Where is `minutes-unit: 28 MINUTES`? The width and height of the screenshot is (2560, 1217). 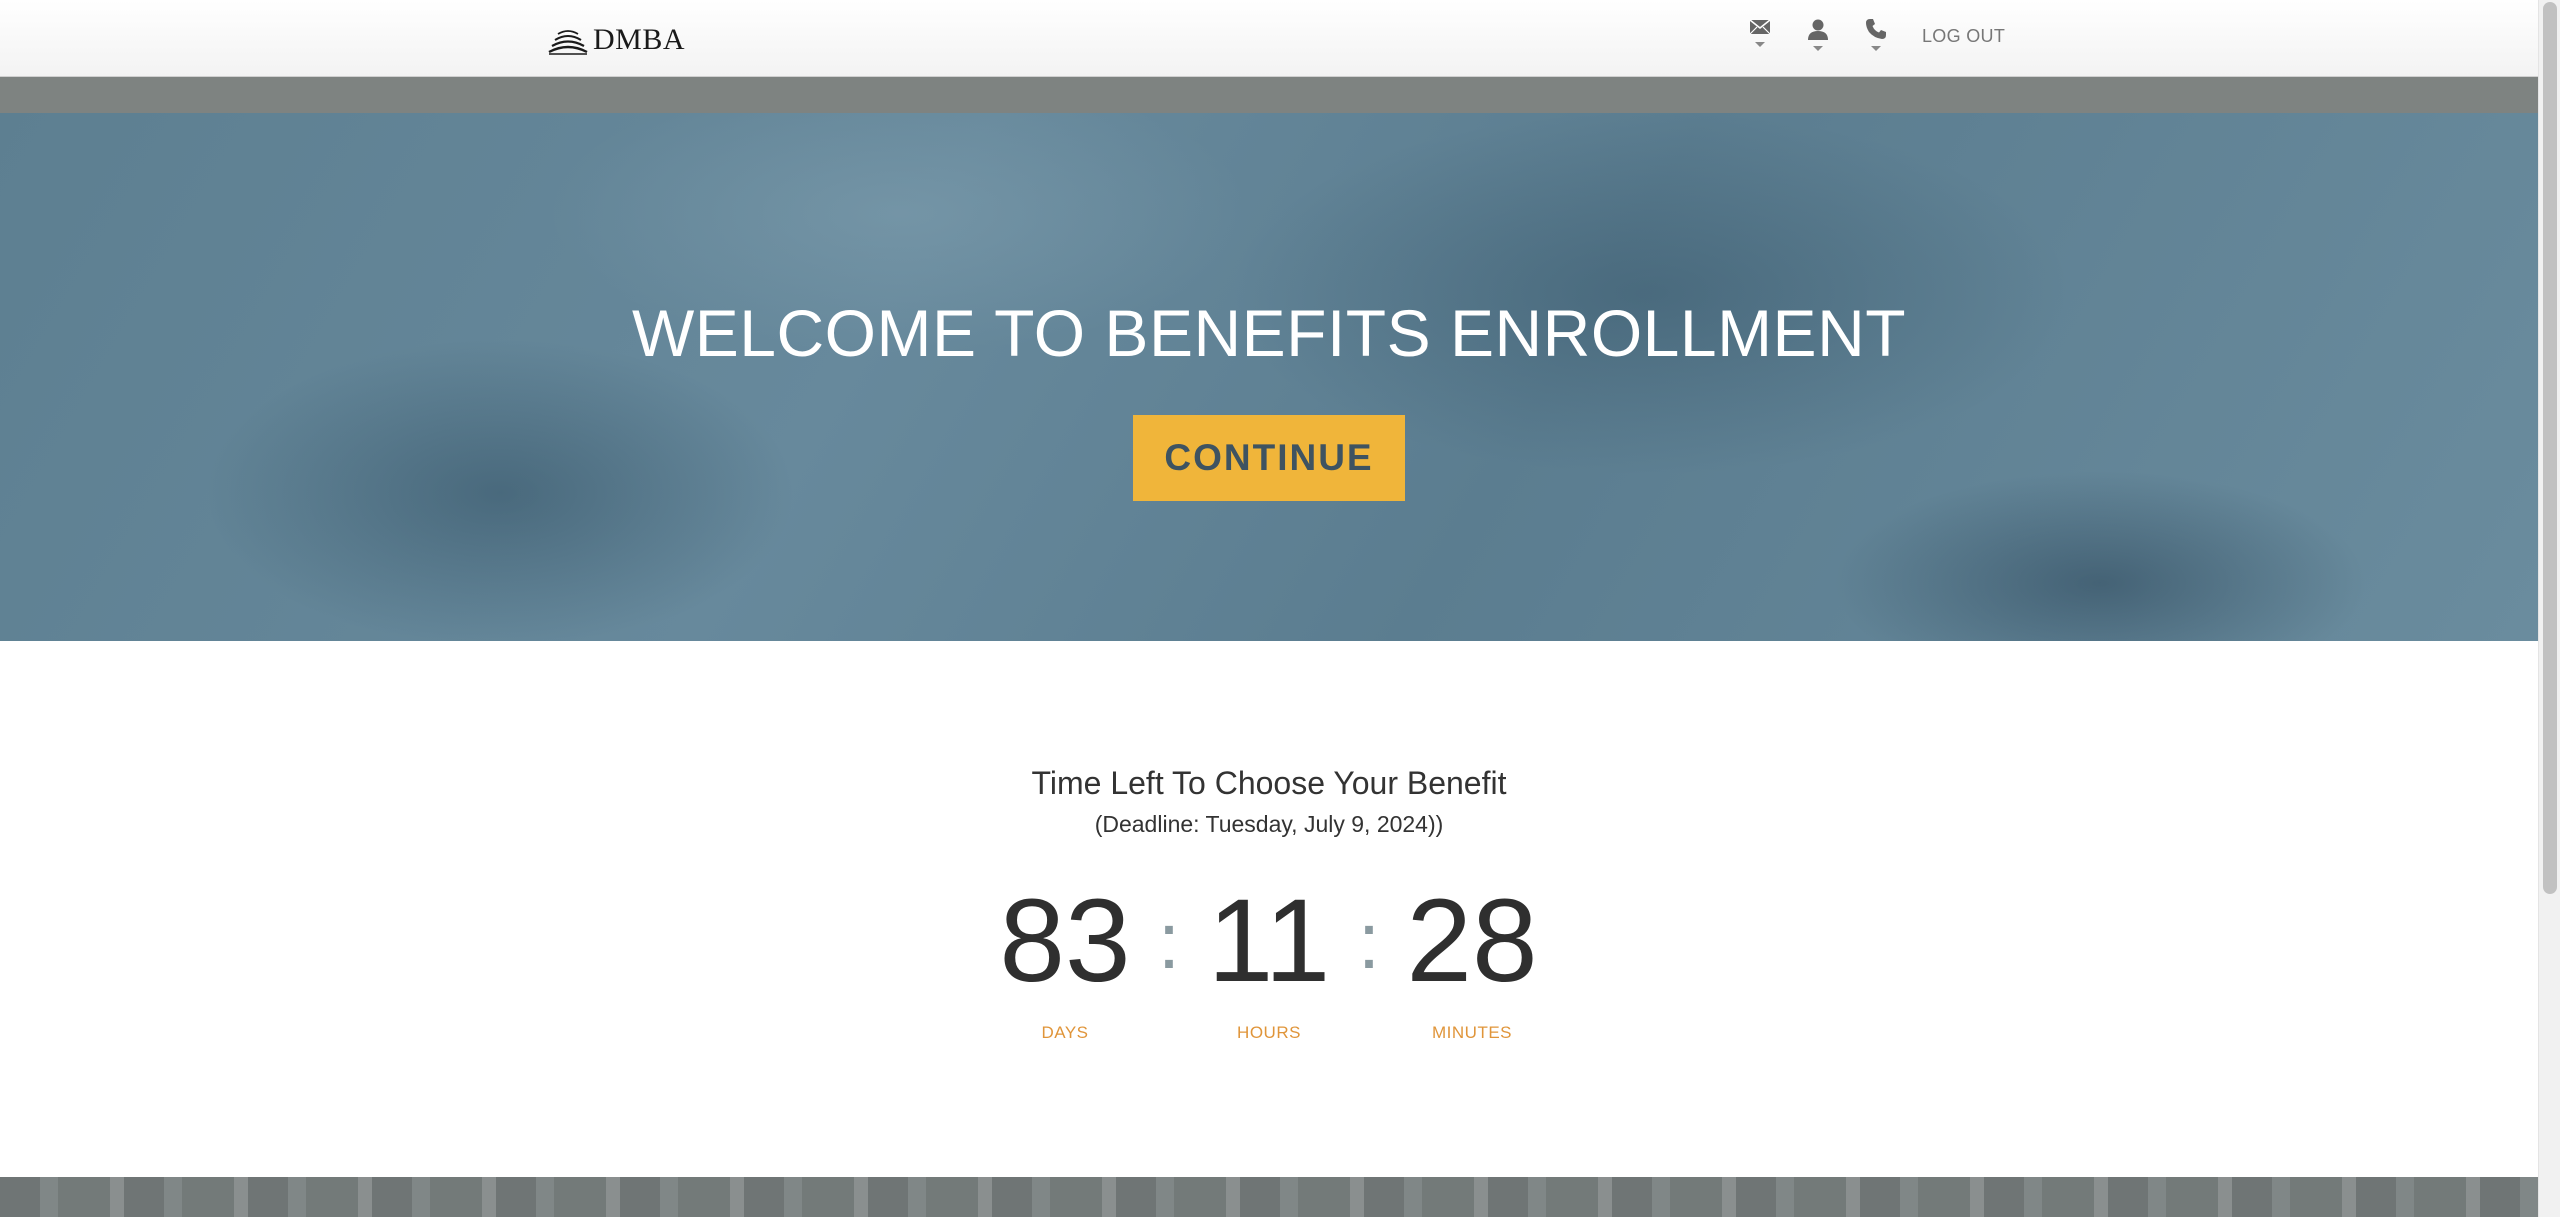
minutes-unit: 28 MINUTES is located at coordinates (1472, 957).